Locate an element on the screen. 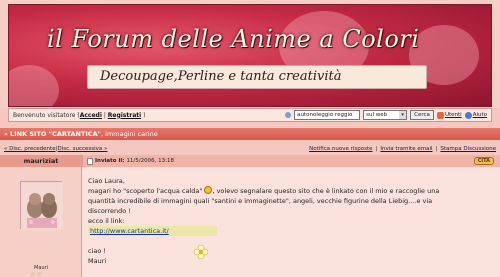  post-meta: Inviato il: 11/5/2006, 13:18 CITA is located at coordinates (291, 161).